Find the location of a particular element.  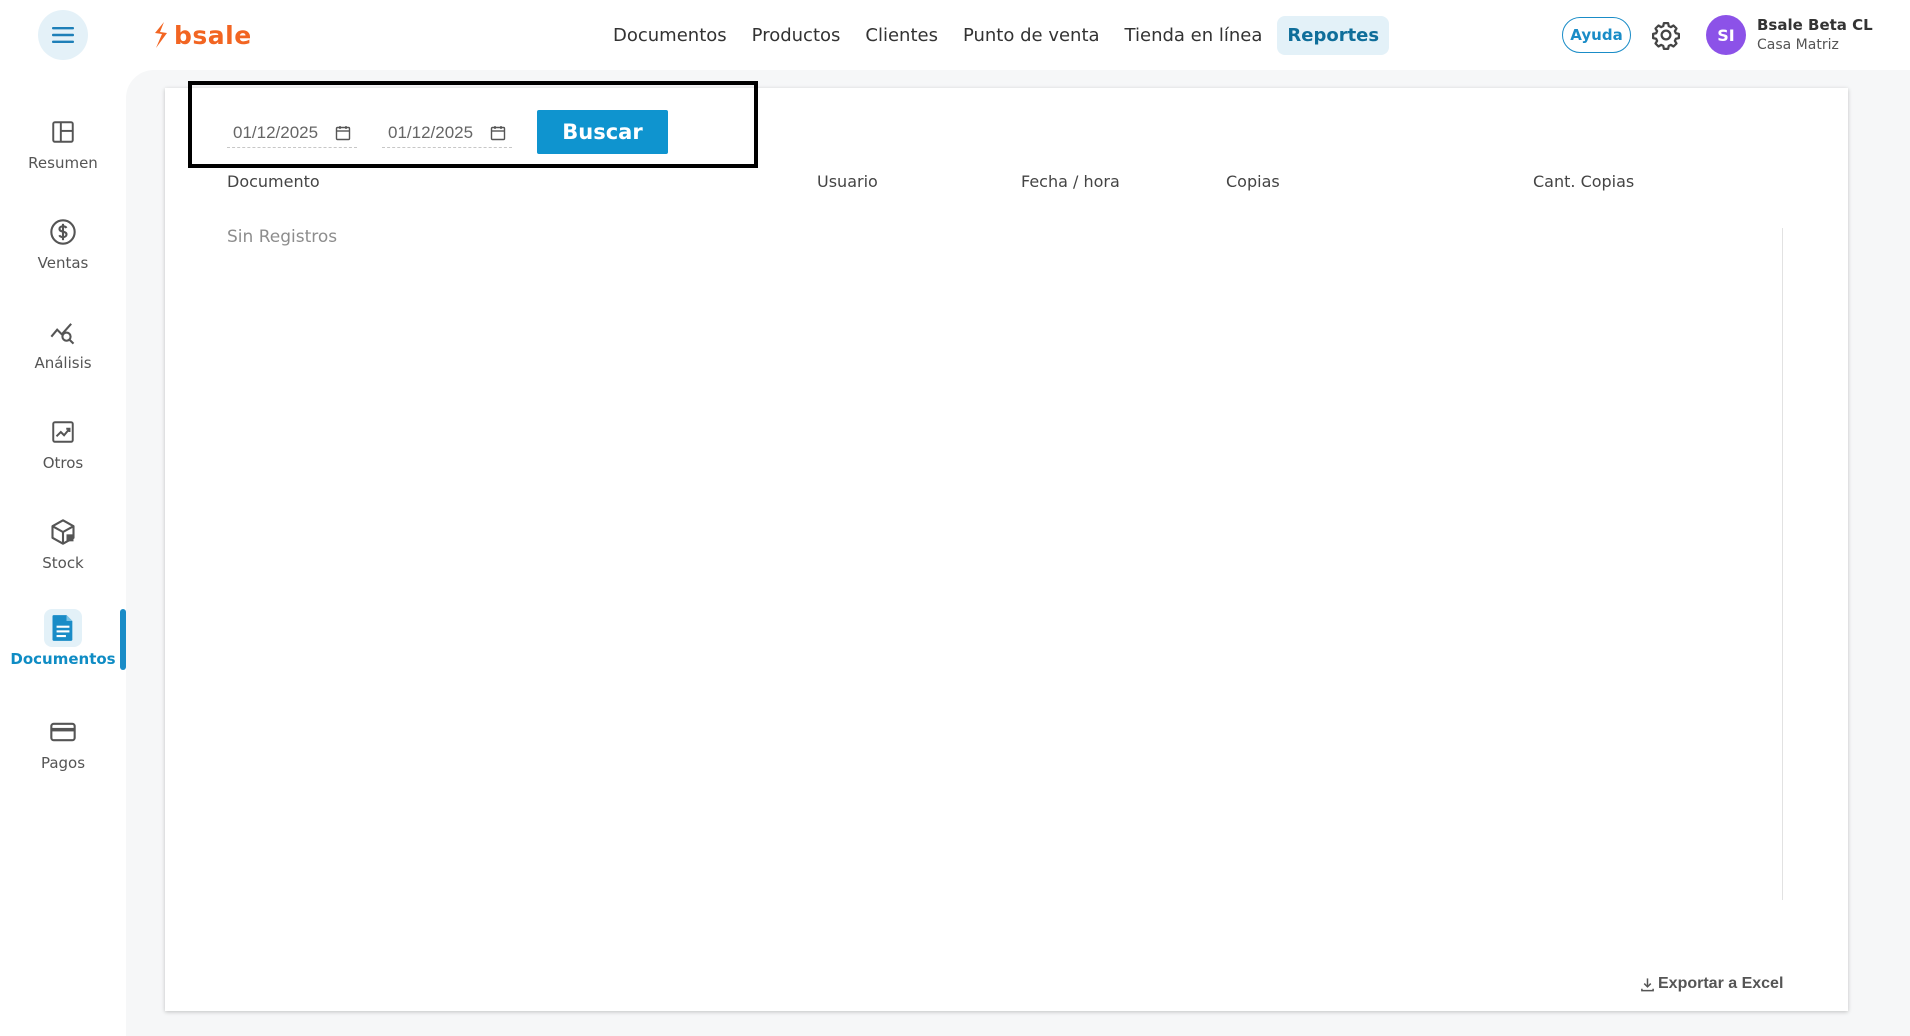

column-header-cant-copias: Cant. Copias is located at coordinates (1584, 181).